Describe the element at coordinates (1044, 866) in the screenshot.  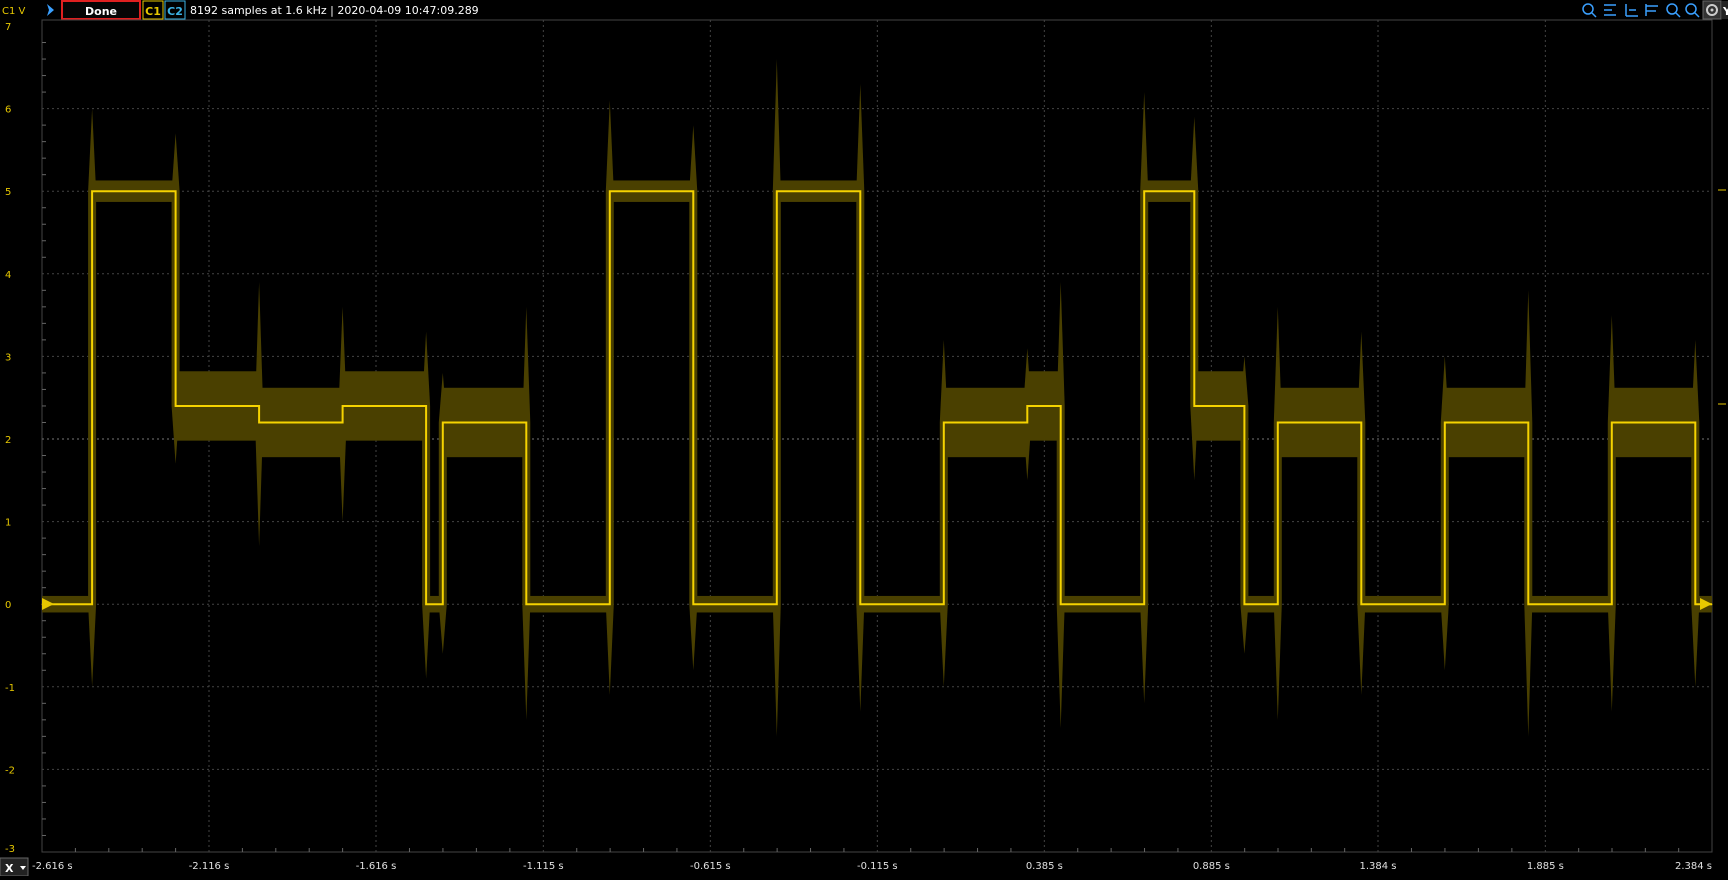
I see `x-tick-label: 0.385 s` at that location.